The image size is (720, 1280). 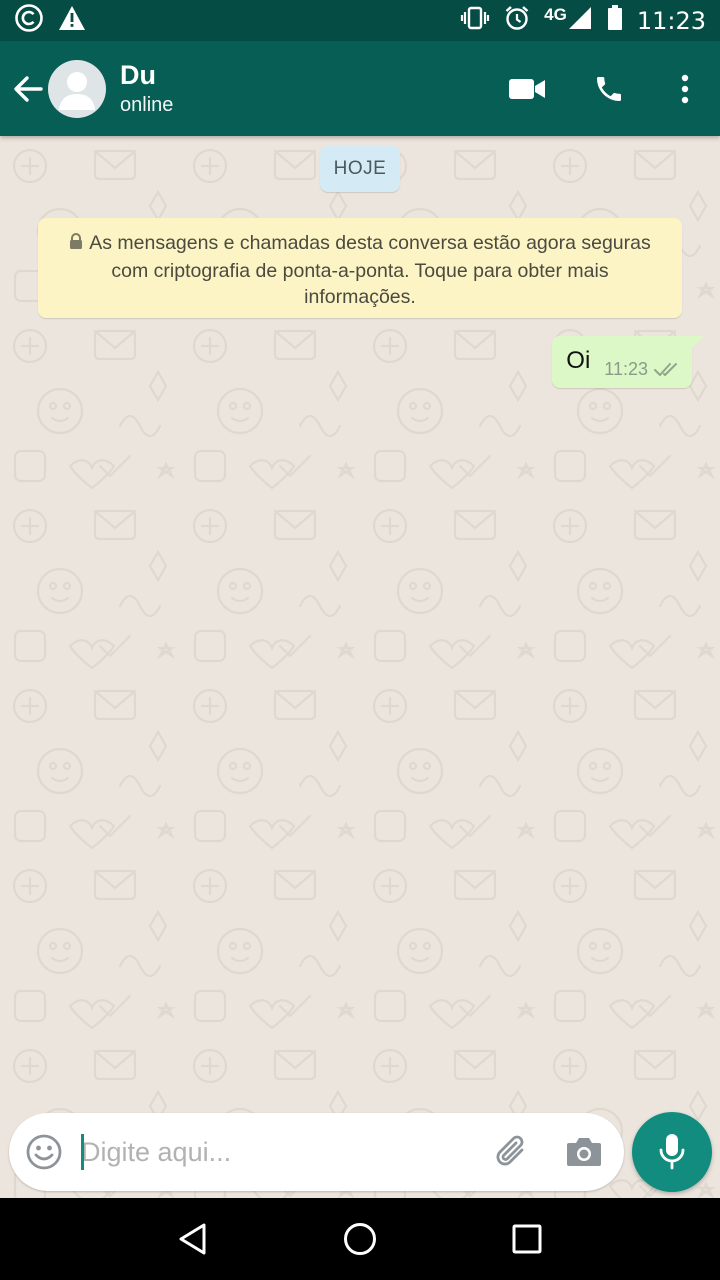 I want to click on network-type: 4G, so click(x=555, y=14).